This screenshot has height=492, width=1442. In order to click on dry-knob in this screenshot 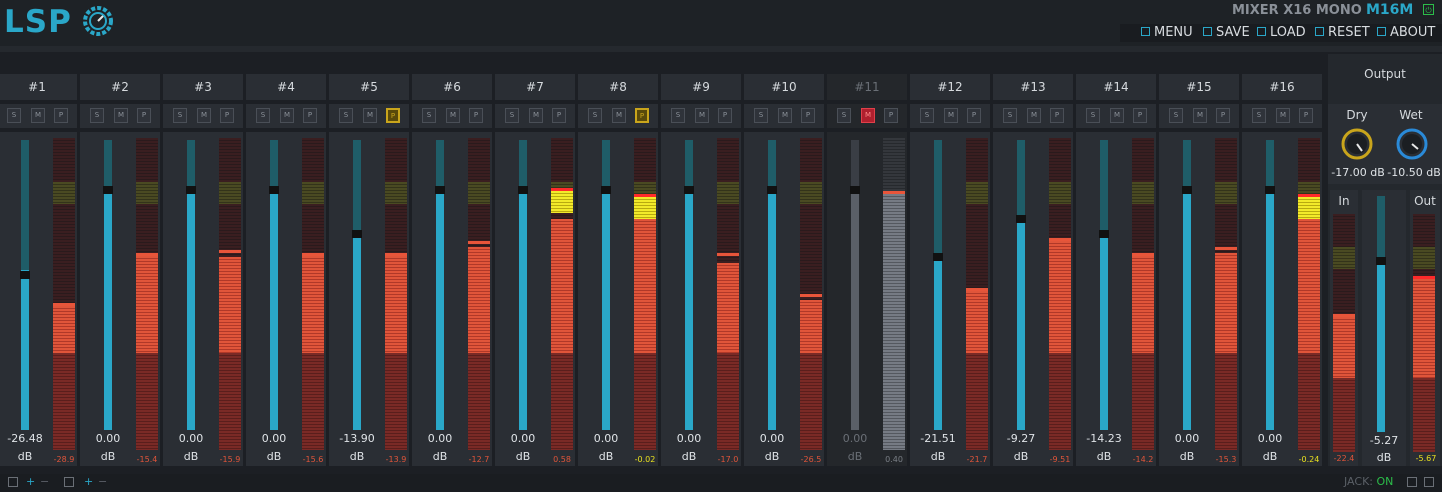, I will do `click(1357, 144)`.